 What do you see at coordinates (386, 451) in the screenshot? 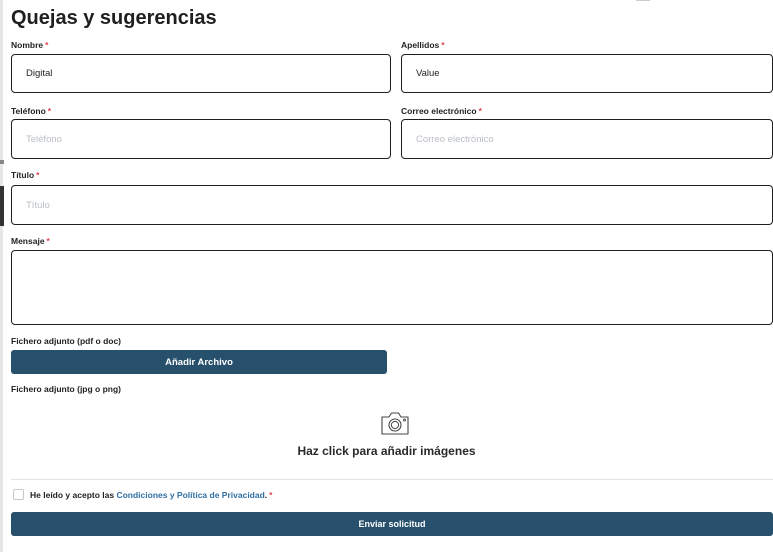
I see `image-dropzone-text: Haz click para añadir imágenes` at bounding box center [386, 451].